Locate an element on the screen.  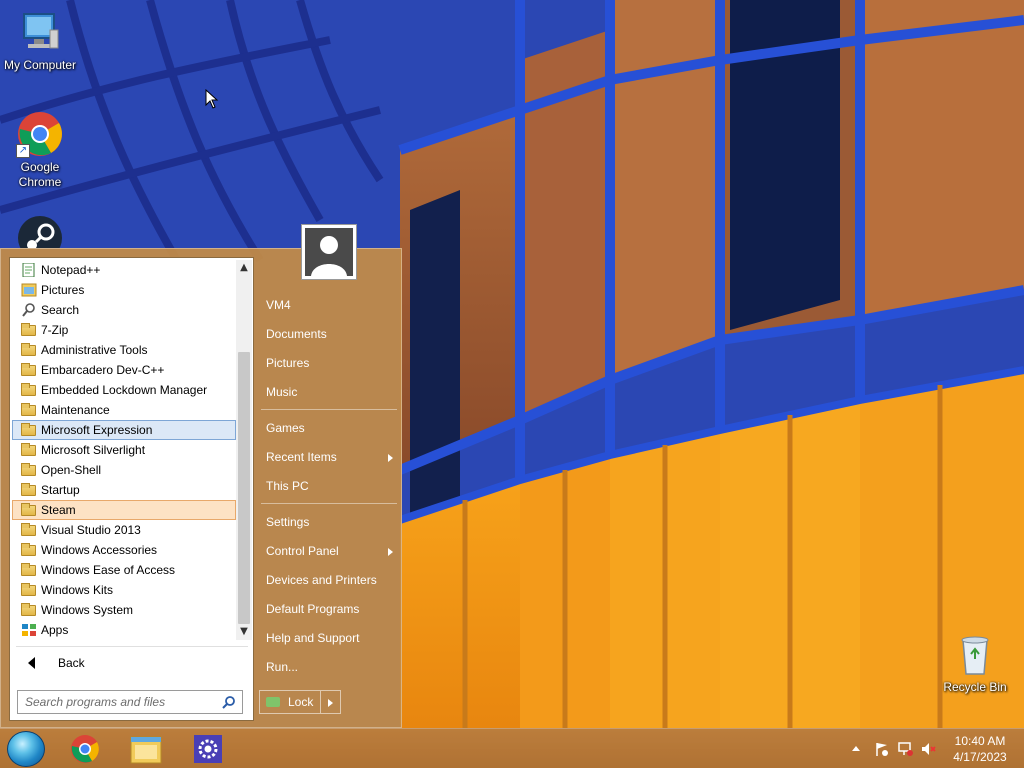
chrome-icon is located at coordinates (85, 749).